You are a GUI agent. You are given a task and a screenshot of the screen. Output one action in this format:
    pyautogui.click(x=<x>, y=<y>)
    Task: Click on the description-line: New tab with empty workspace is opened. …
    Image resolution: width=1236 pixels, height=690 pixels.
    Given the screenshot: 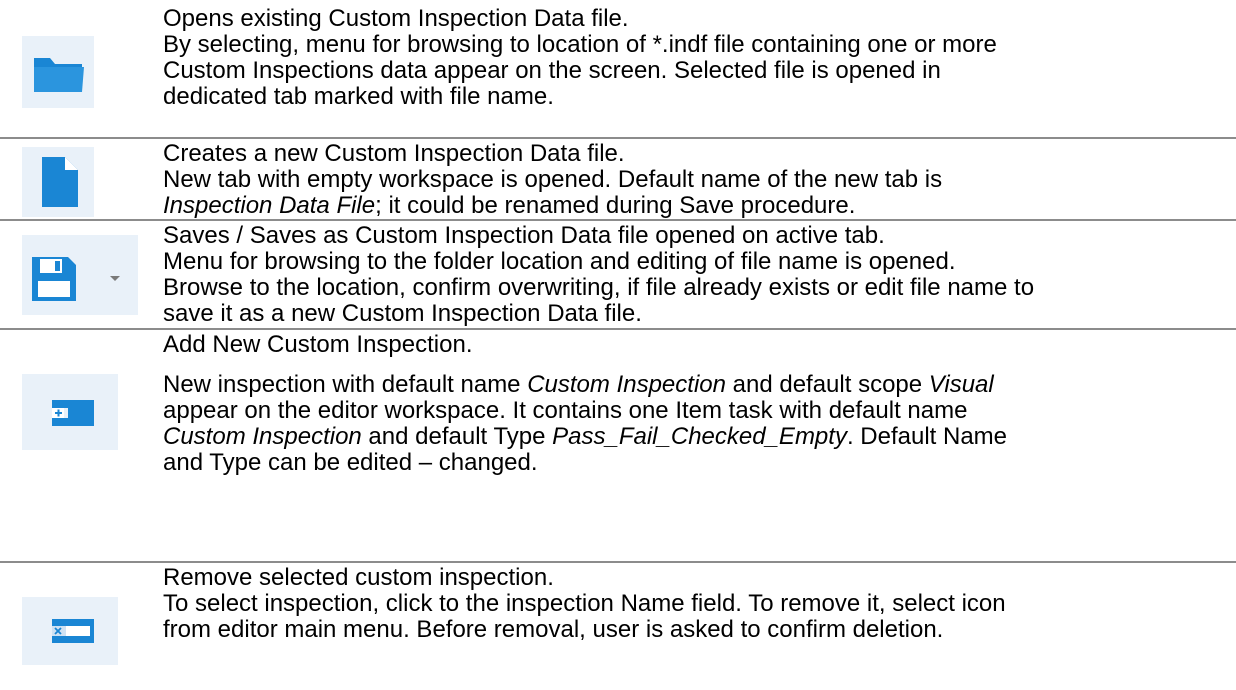 What is the action you would take?
    pyautogui.click(x=553, y=179)
    